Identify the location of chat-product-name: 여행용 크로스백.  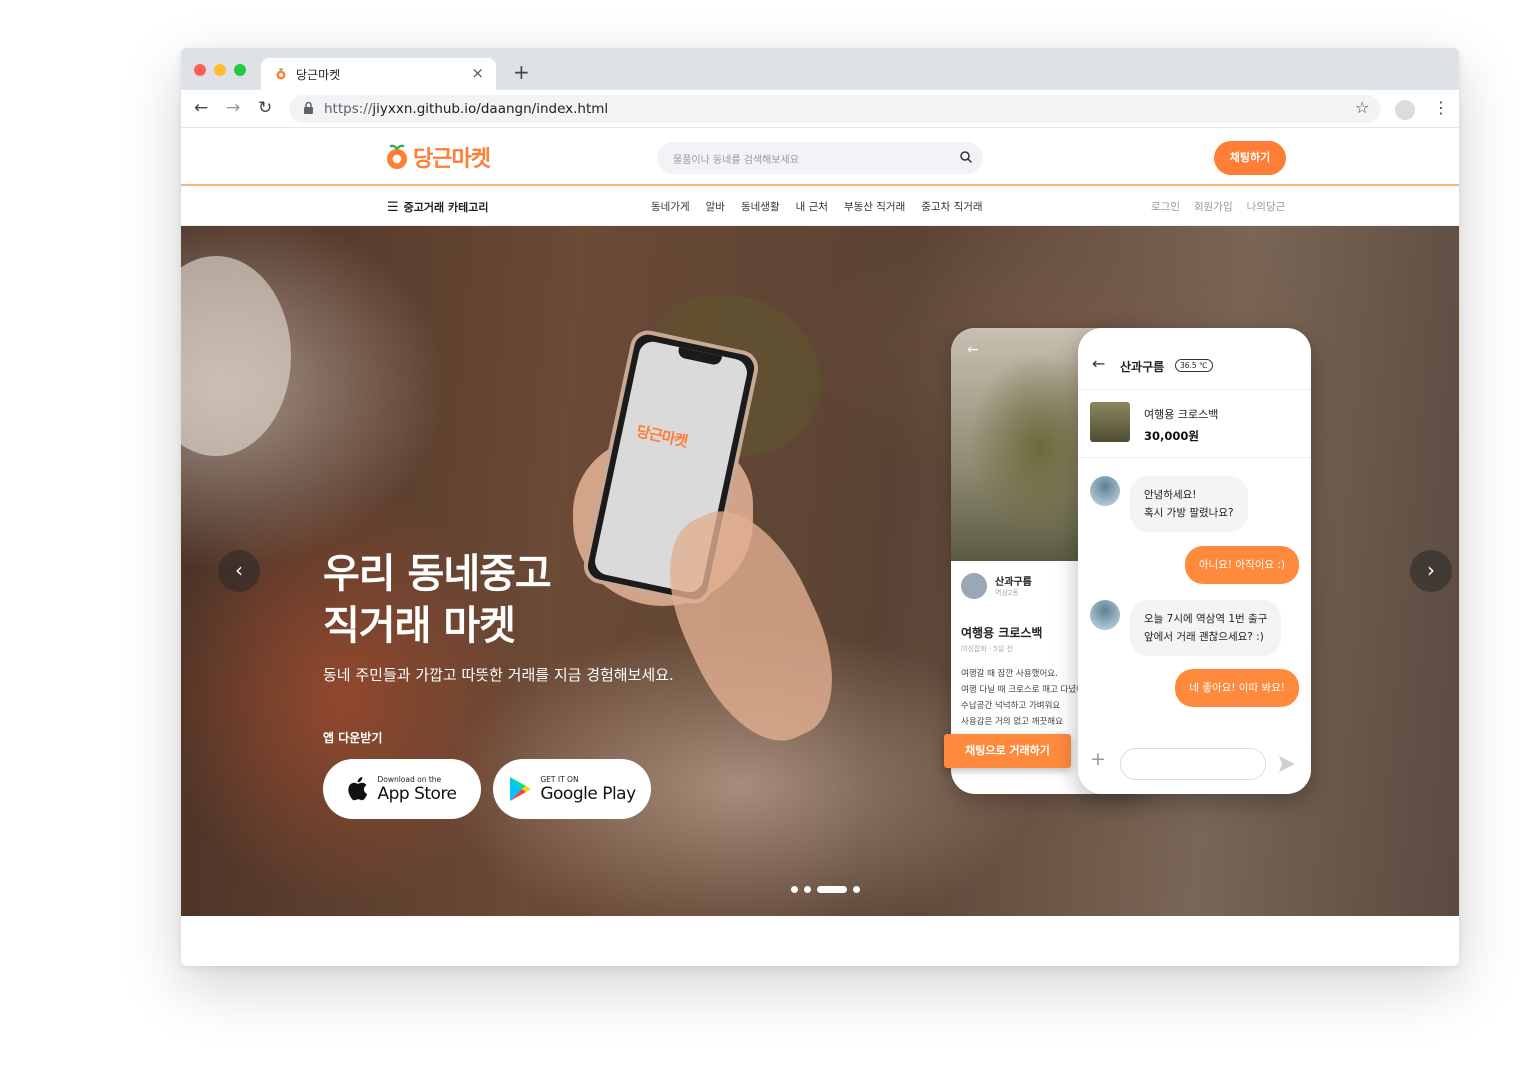
(1181, 414).